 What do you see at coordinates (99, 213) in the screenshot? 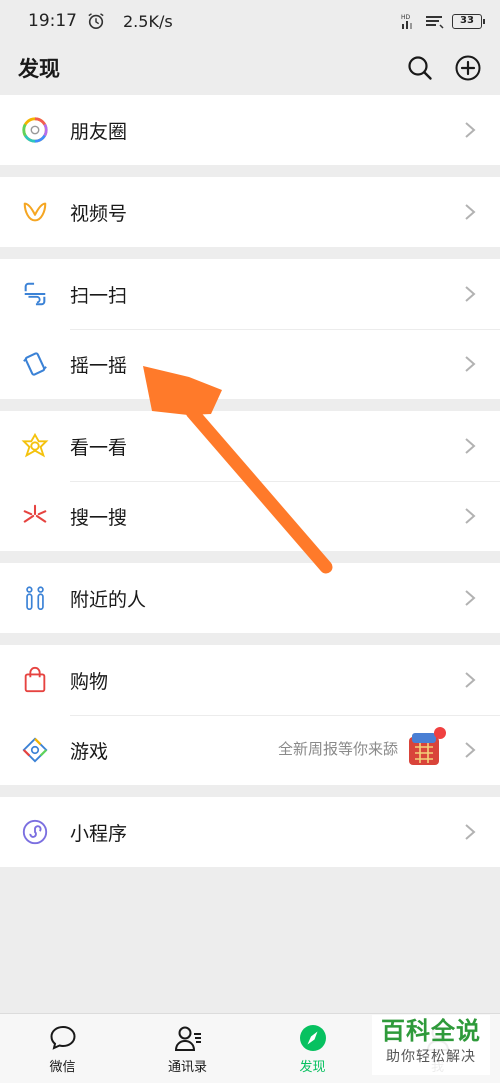
I see `list-item-label: 视频号` at bounding box center [99, 213].